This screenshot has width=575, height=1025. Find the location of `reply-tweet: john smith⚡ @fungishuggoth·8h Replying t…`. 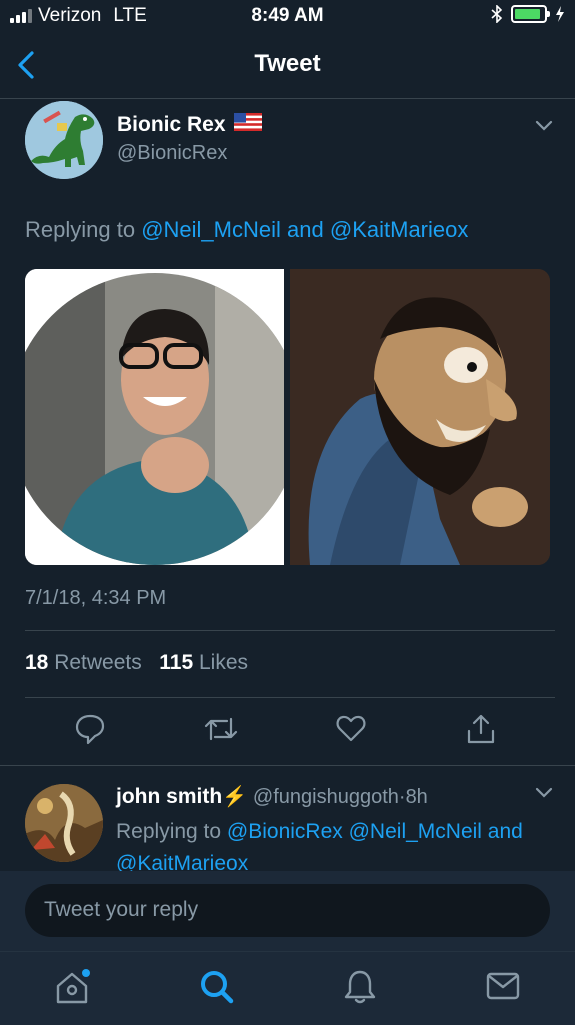

reply-tweet: john smith⚡ @fungishuggoth·8h Replying t… is located at coordinates (287, 818).